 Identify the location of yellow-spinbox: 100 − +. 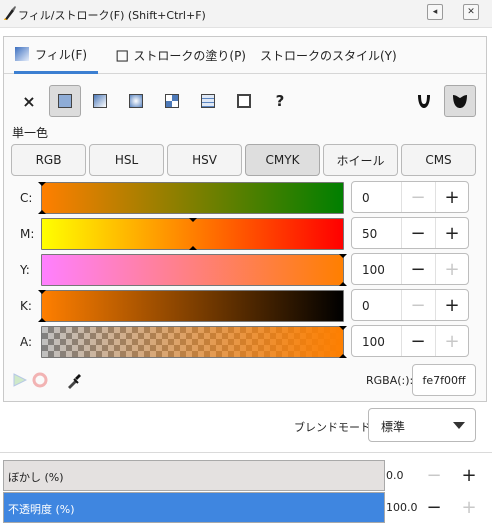
(410, 269).